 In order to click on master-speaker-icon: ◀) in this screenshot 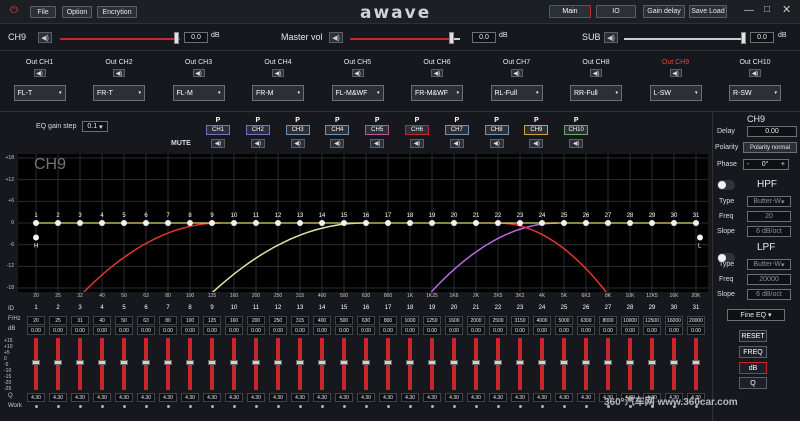, I will do `click(336, 37)`.